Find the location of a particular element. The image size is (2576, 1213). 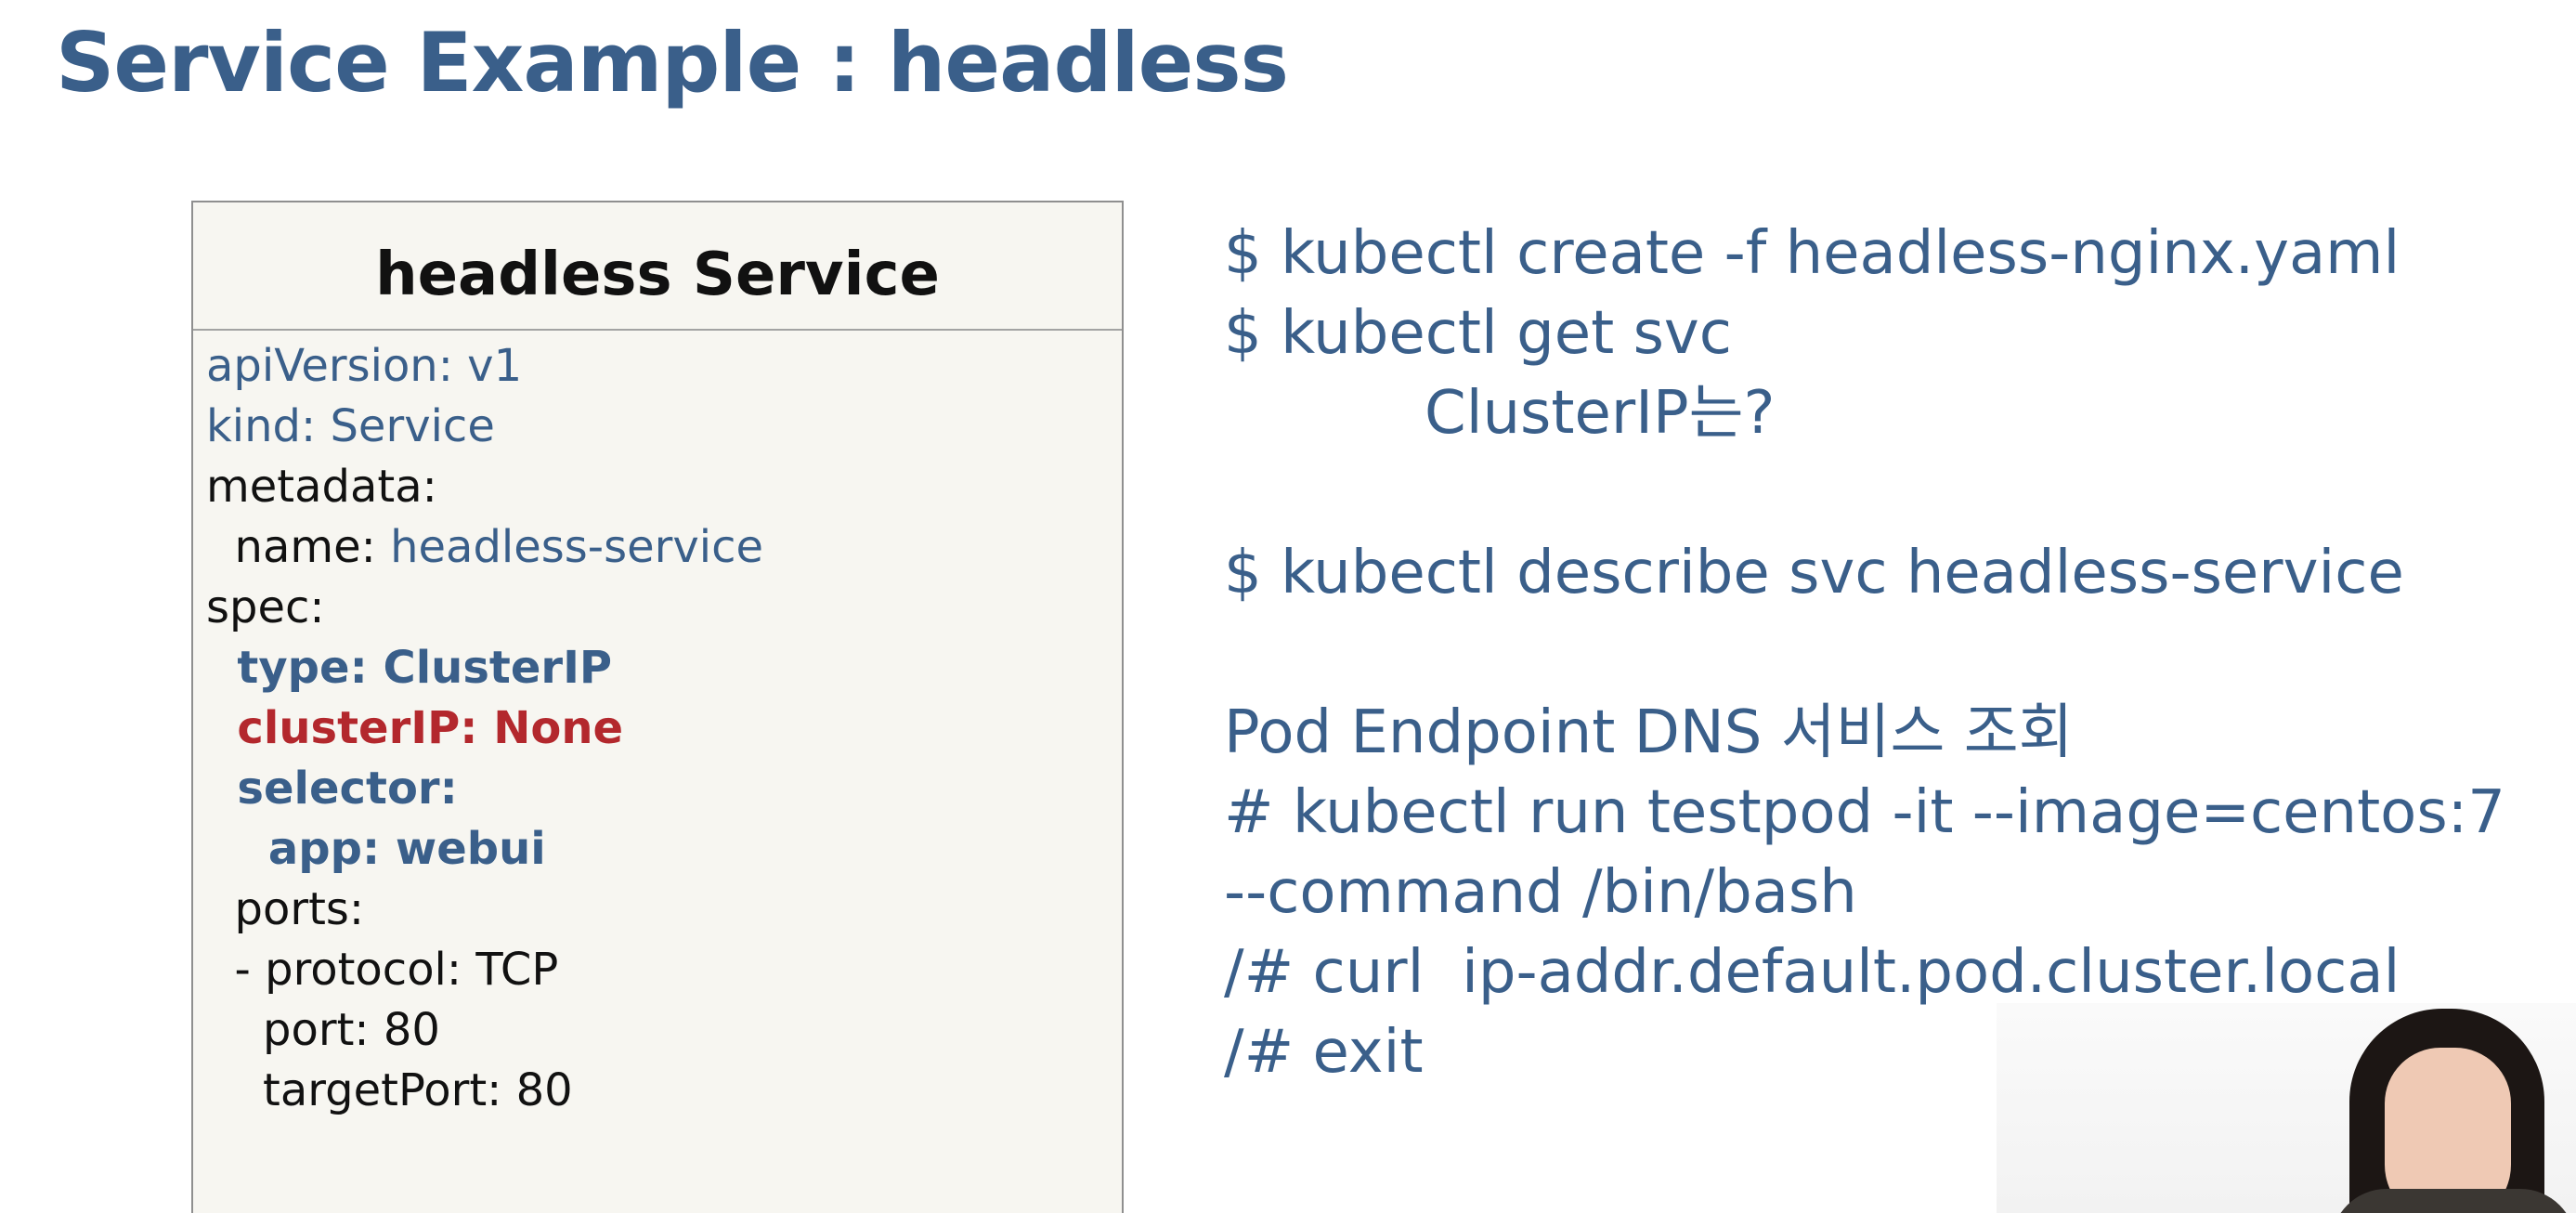

yaml-line-selector: selector: is located at coordinates (332, 789).